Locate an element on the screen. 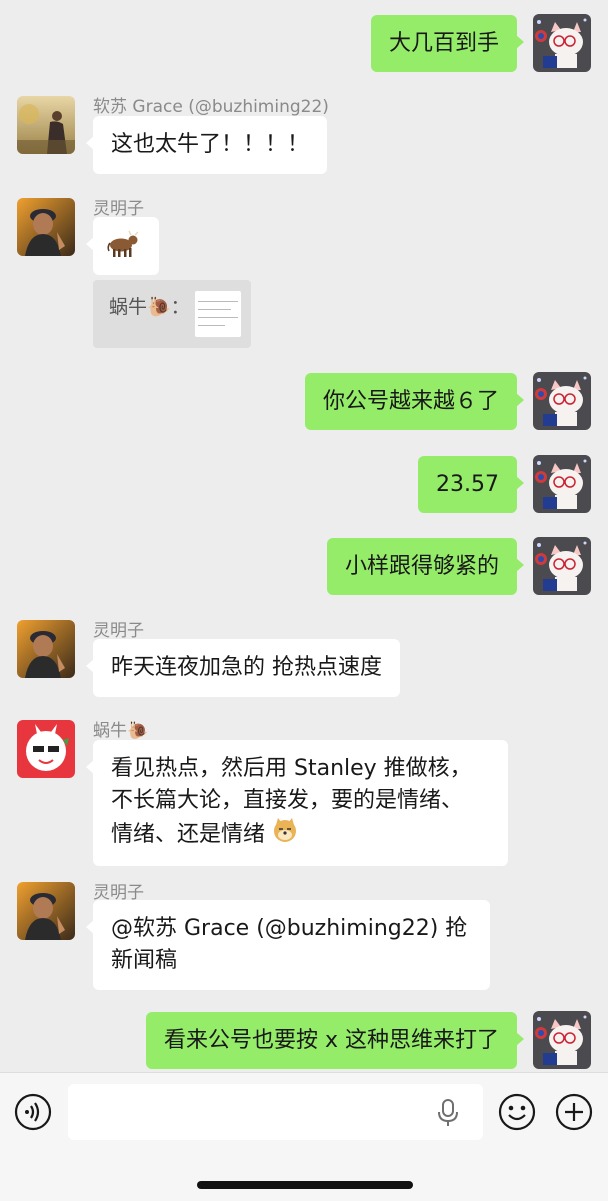 The height and width of the screenshot is (1201, 608). home-indicator is located at coordinates (305, 1185).